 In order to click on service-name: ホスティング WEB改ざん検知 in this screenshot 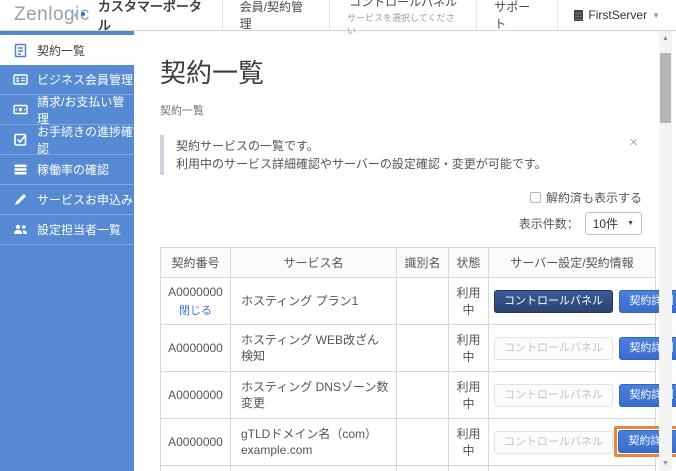, I will do `click(310, 348)`.